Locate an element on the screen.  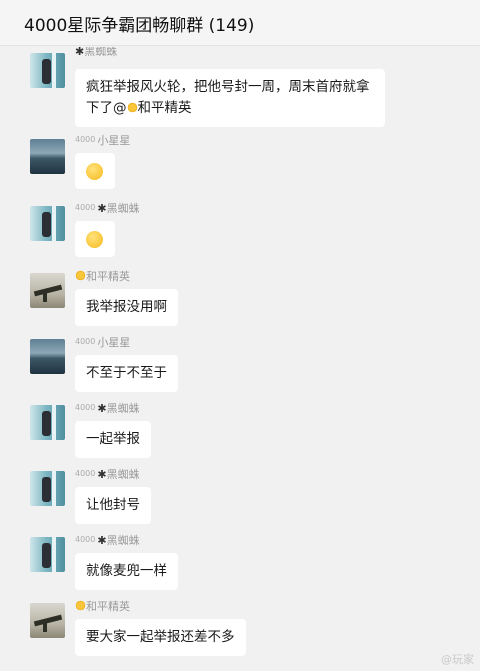
watermark: @玩家 is located at coordinates (457, 659).